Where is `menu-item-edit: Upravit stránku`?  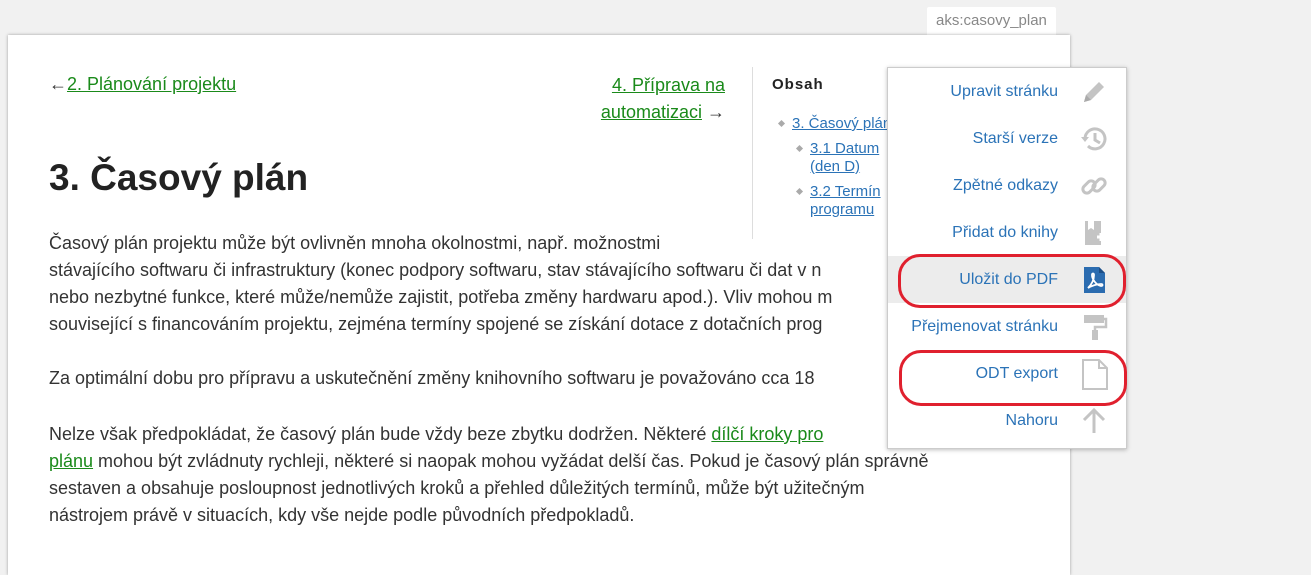 menu-item-edit: Upravit stránku is located at coordinates (1007, 91).